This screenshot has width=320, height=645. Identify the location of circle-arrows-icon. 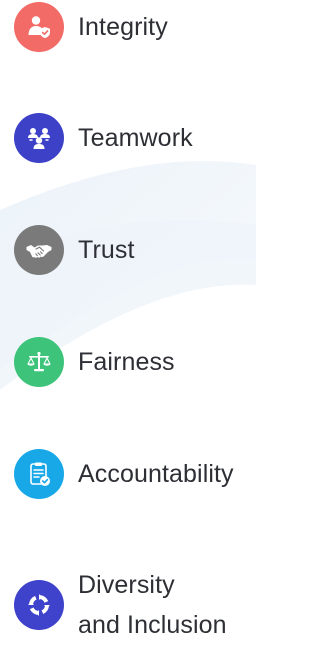
(39, 605).